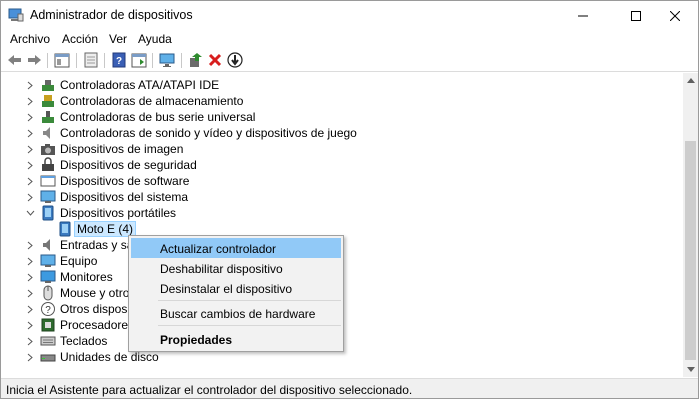 This screenshot has width=699, height=399. Describe the element at coordinates (342, 117) in the screenshot. I see `tree-item-usb: Controladoras de bus serie universal` at that location.